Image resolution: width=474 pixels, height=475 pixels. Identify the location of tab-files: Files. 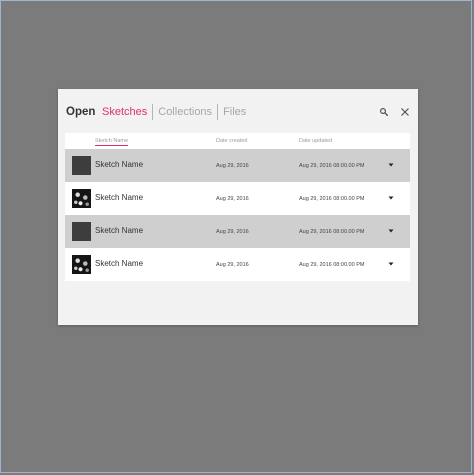
(234, 112).